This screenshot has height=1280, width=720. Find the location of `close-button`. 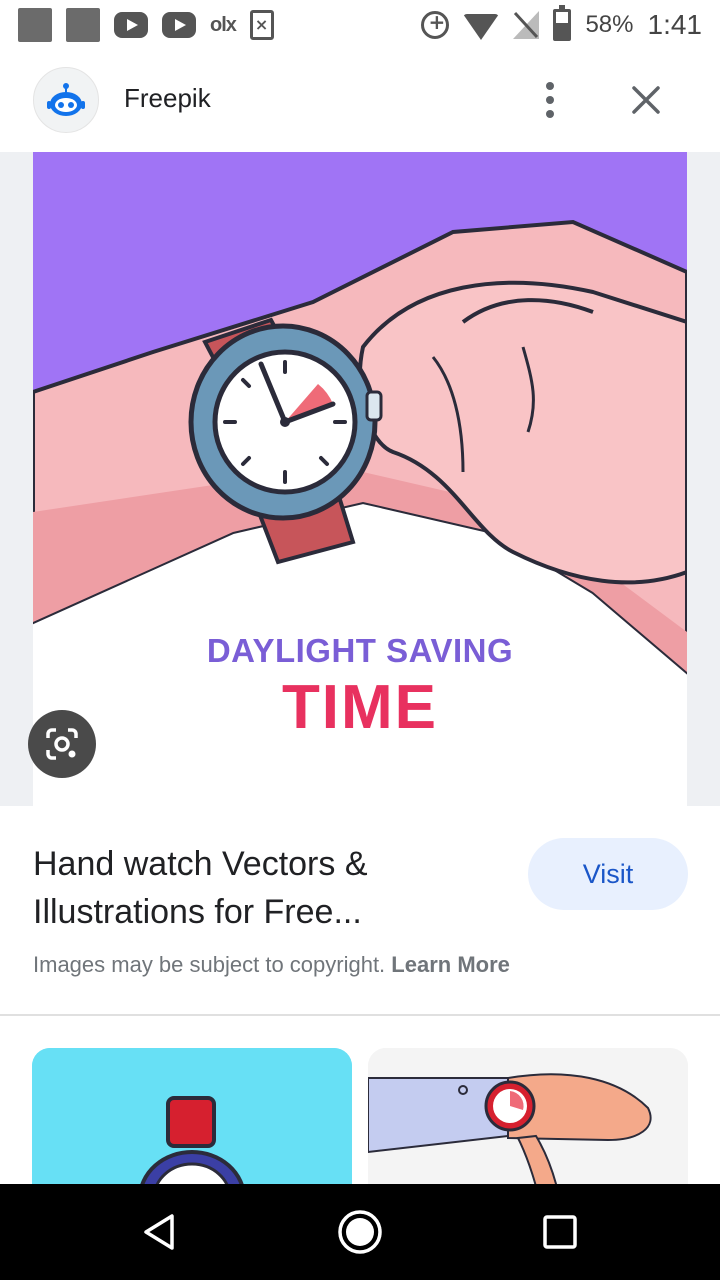

close-button is located at coordinates (646, 100).